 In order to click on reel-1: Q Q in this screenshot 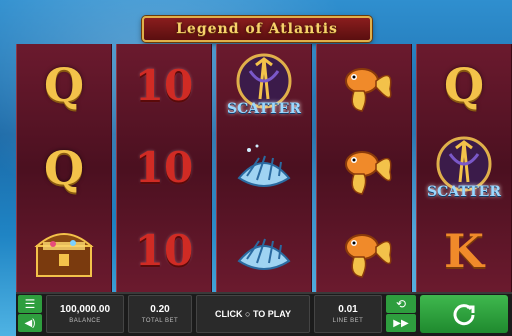, I will do `click(64, 168)`.